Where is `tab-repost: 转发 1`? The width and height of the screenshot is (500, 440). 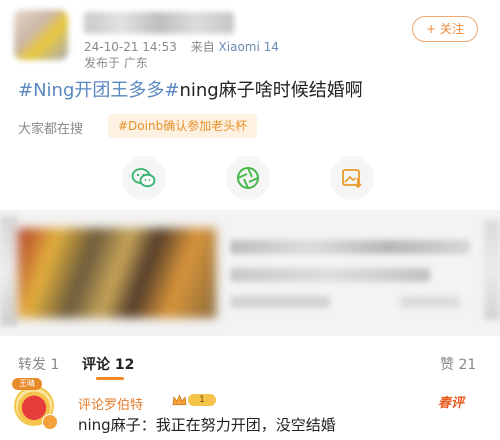
tab-repost: 转发 1 is located at coordinates (38, 364).